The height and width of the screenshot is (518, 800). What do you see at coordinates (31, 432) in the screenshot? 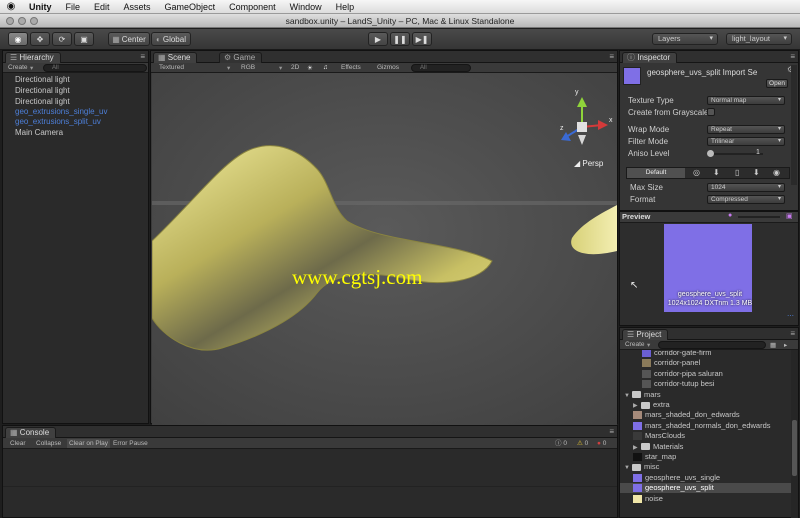
I see `tab-console: ▦ Console` at bounding box center [31, 432].